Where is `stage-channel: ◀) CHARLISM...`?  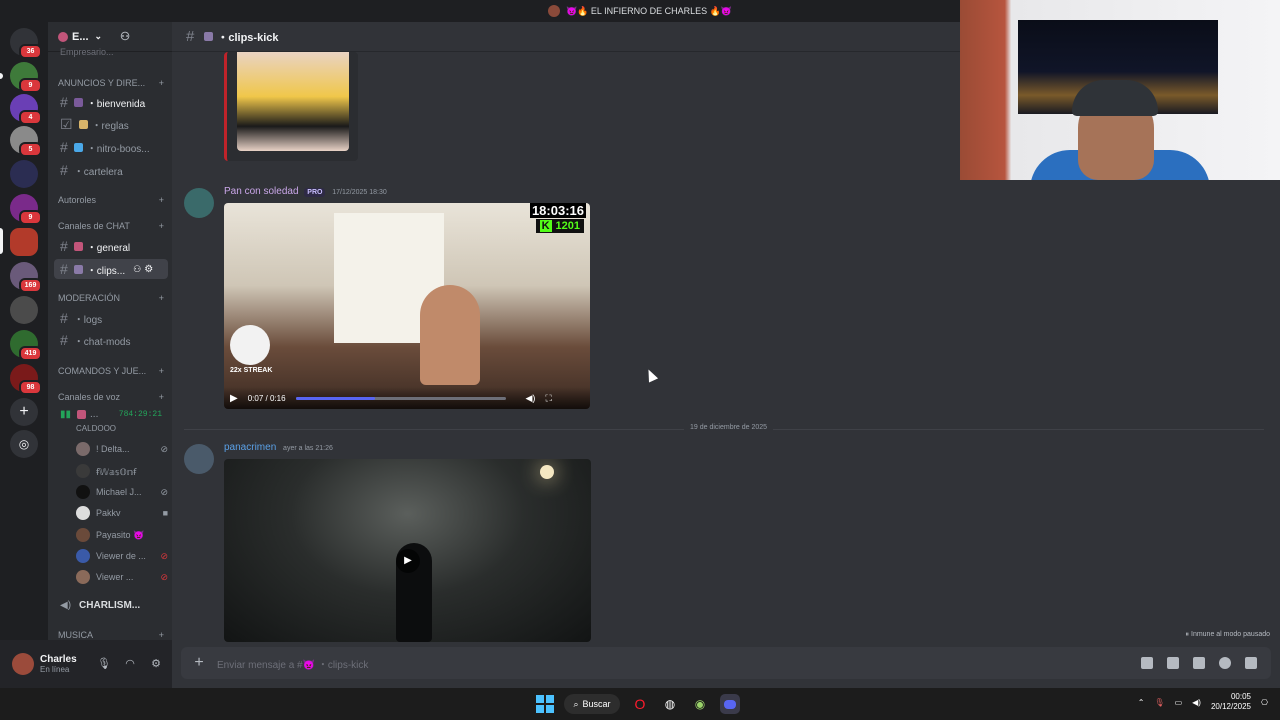 stage-channel: ◀) CHARLISM... is located at coordinates (111, 605).